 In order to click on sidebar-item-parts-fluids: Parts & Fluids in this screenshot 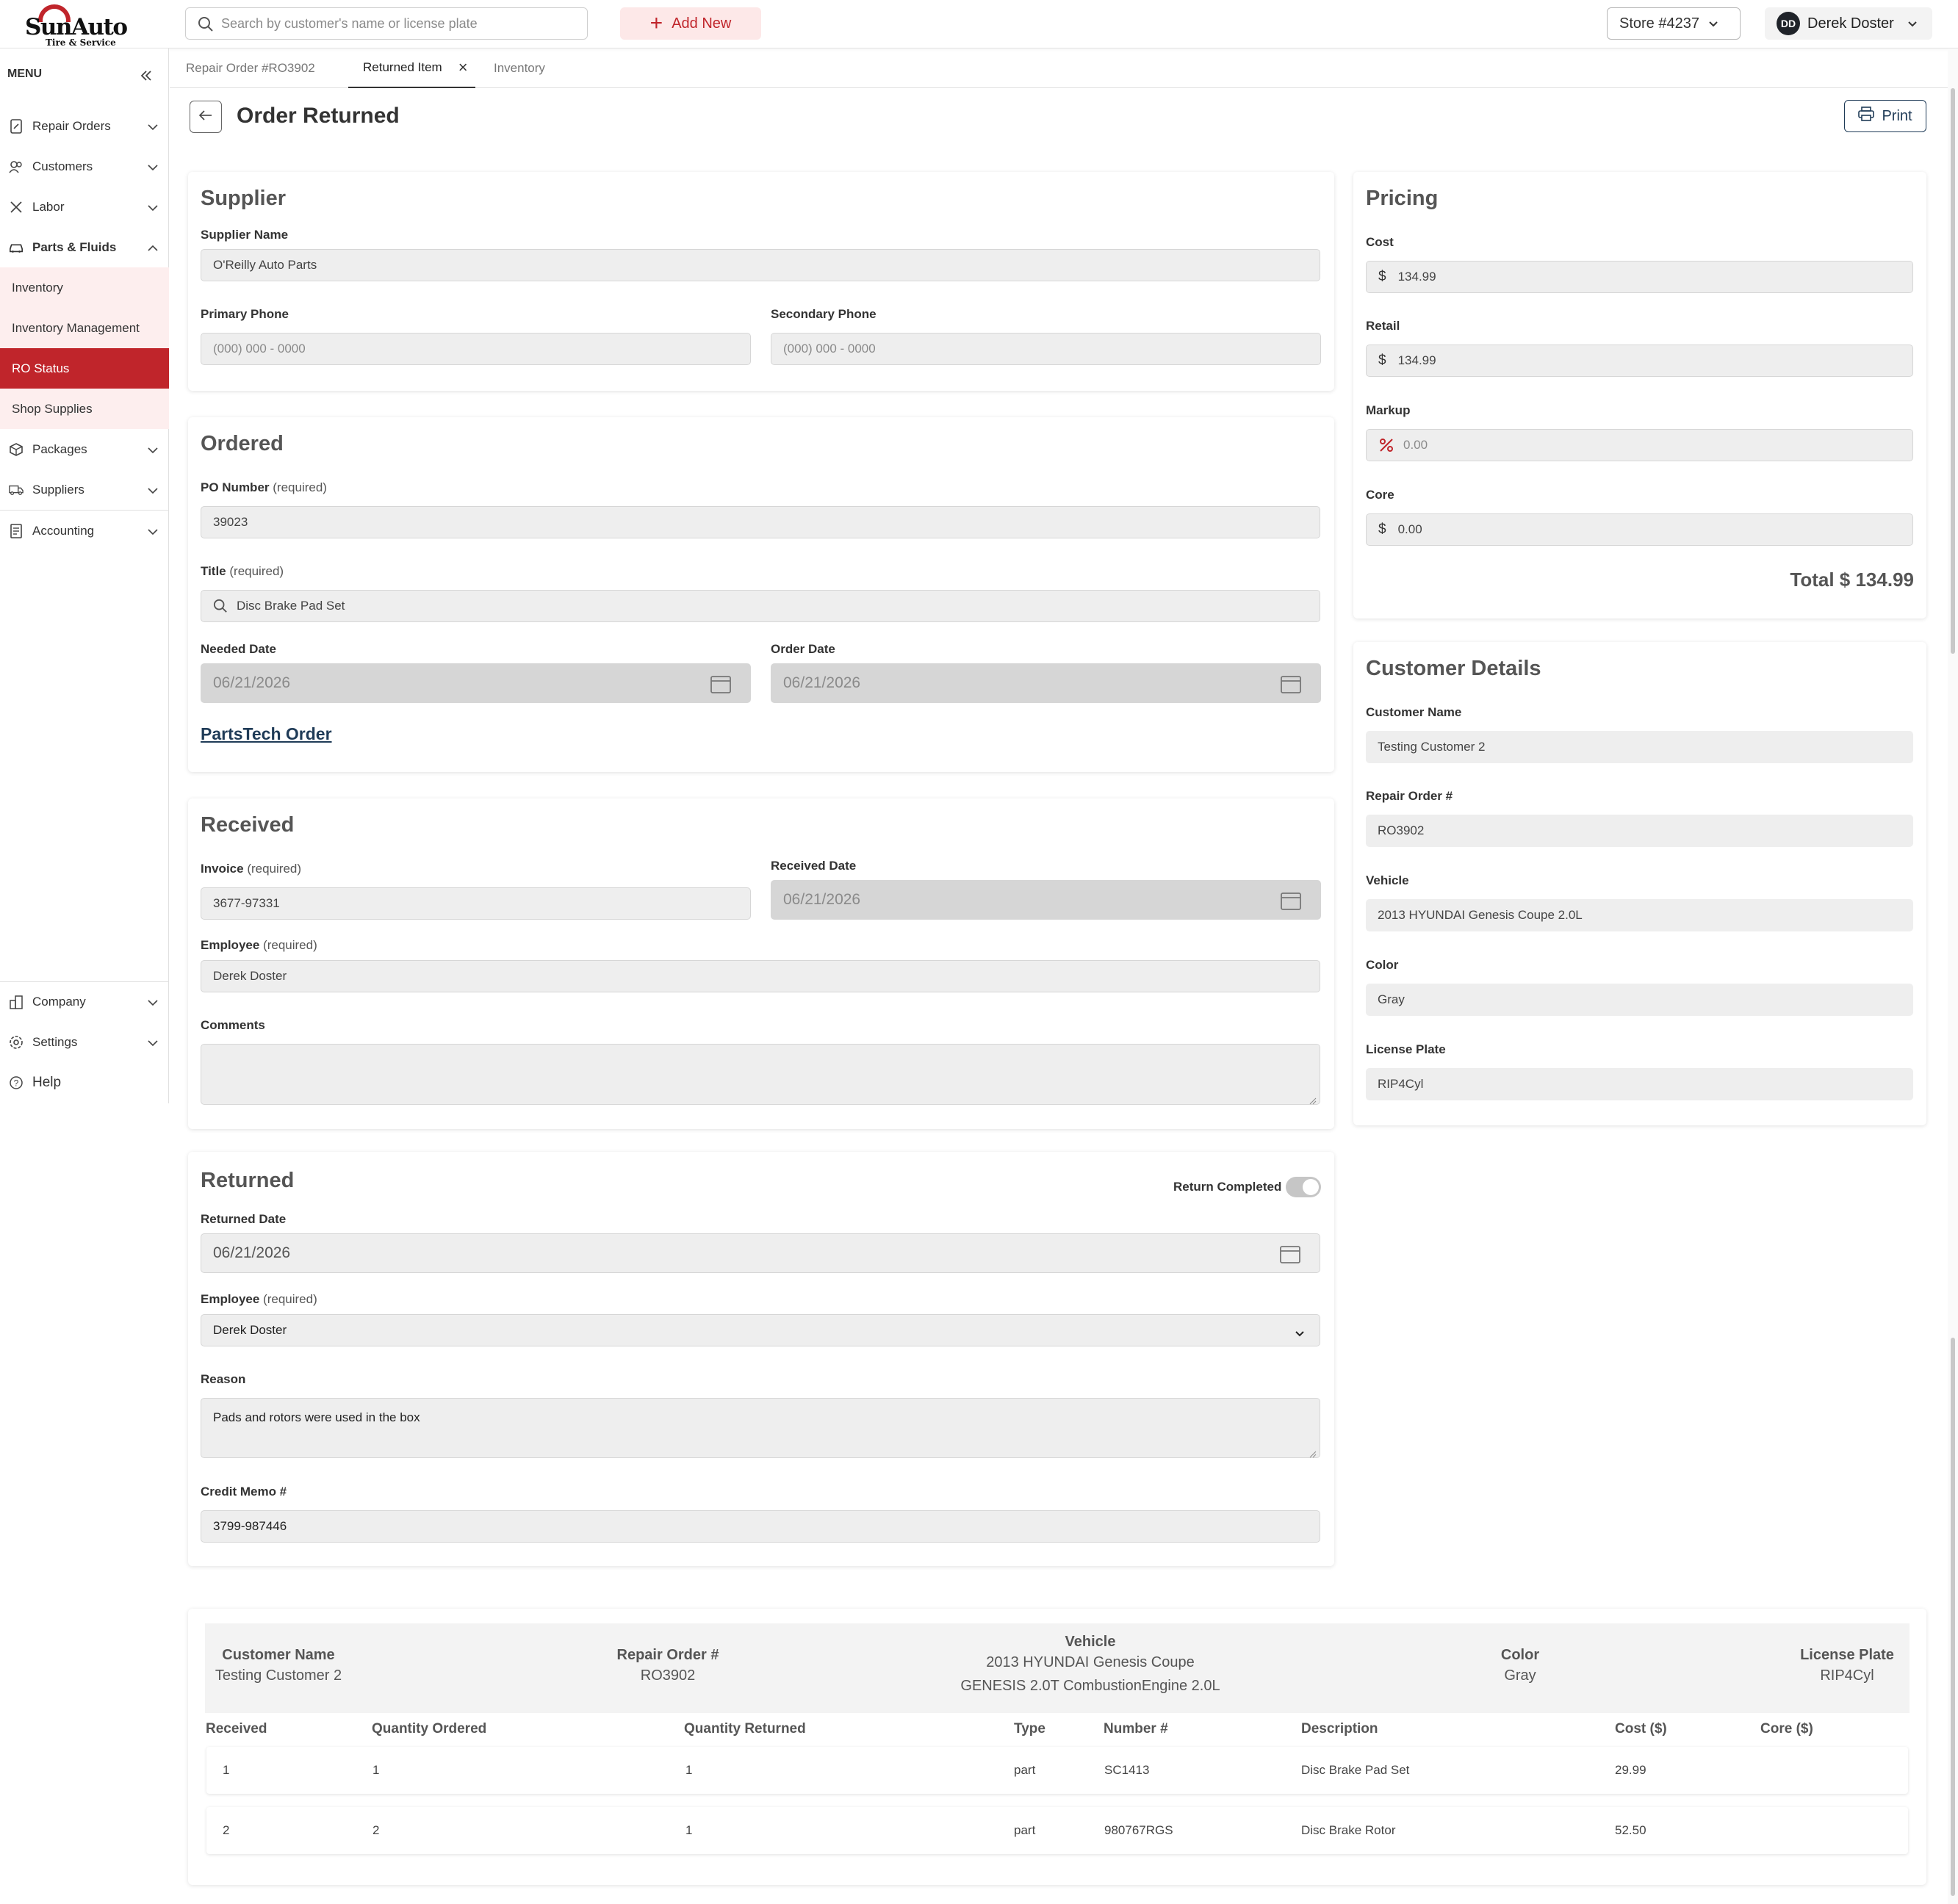, I will do `click(84, 247)`.